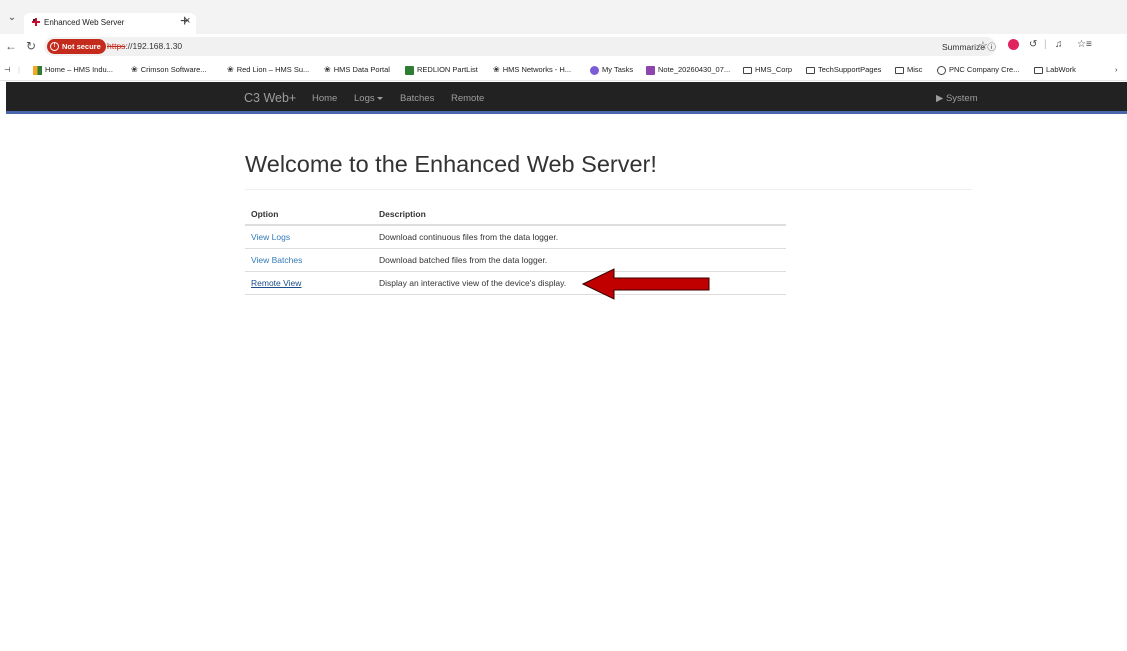 Image resolution: width=1127 pixels, height=651 pixels. Describe the element at coordinates (563, 17) in the screenshot. I see `browser-tab-strip: ⌄ Enhanced Web Server × +` at that location.